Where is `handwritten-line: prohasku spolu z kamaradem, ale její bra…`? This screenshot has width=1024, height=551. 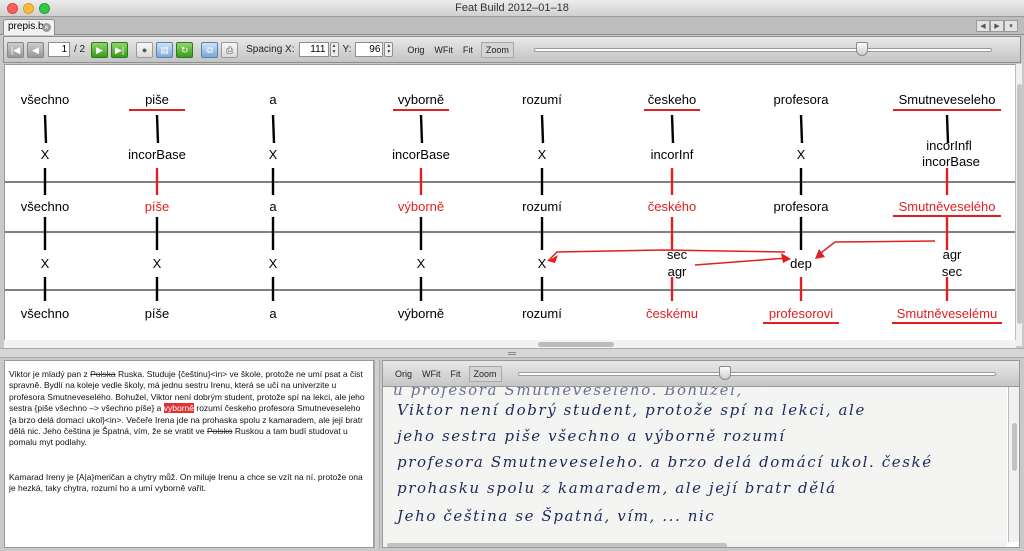
handwritten-line: prohasku spolu z kamaradem, ale její bra… is located at coordinates (617, 488).